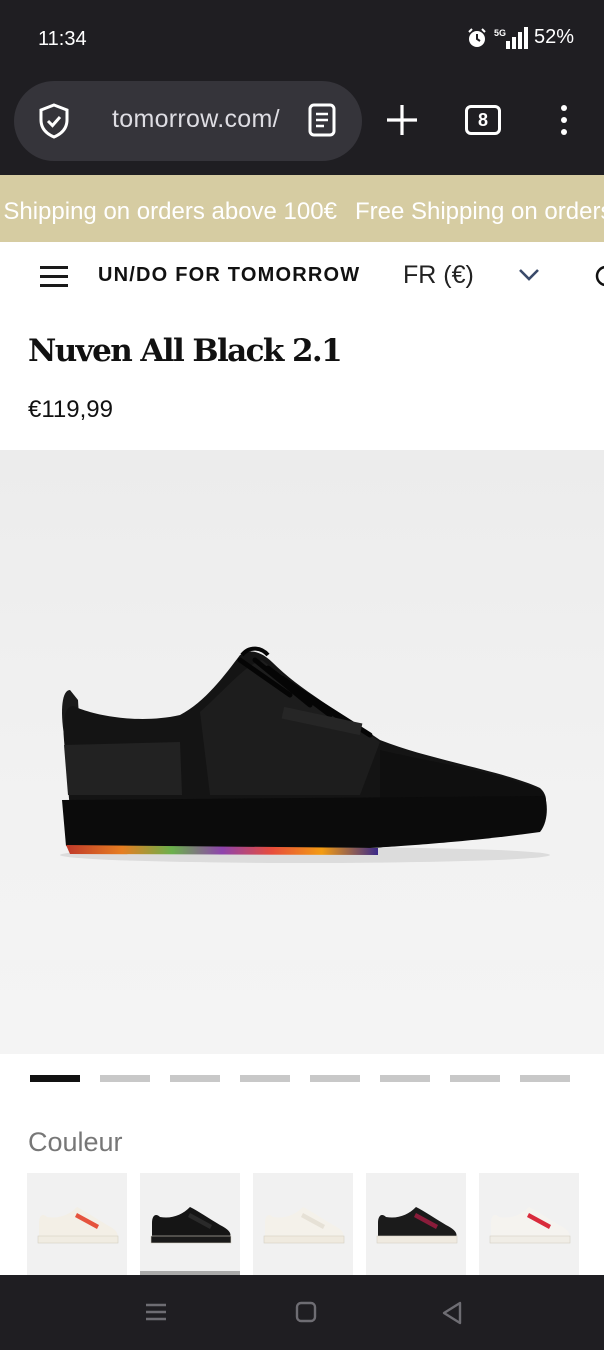 This screenshot has width=604, height=1350. What do you see at coordinates (483, 120) in the screenshot?
I see `tab-switcher-button: 8` at bounding box center [483, 120].